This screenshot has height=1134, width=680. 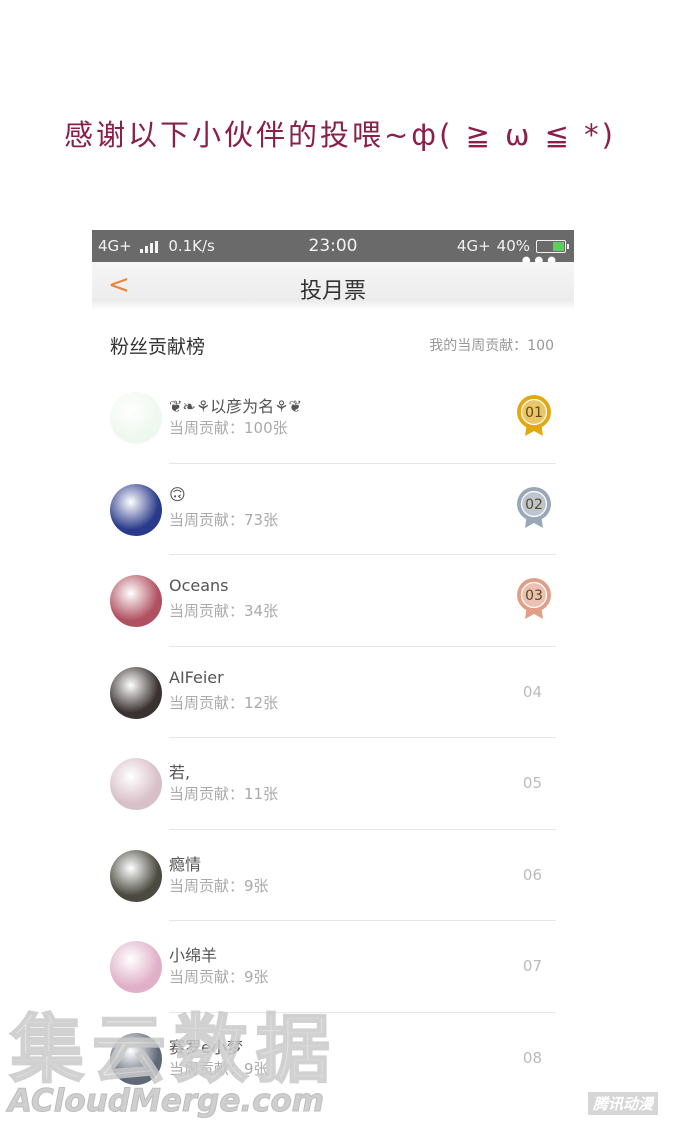 I want to click on rank-number: 04, so click(x=532, y=691).